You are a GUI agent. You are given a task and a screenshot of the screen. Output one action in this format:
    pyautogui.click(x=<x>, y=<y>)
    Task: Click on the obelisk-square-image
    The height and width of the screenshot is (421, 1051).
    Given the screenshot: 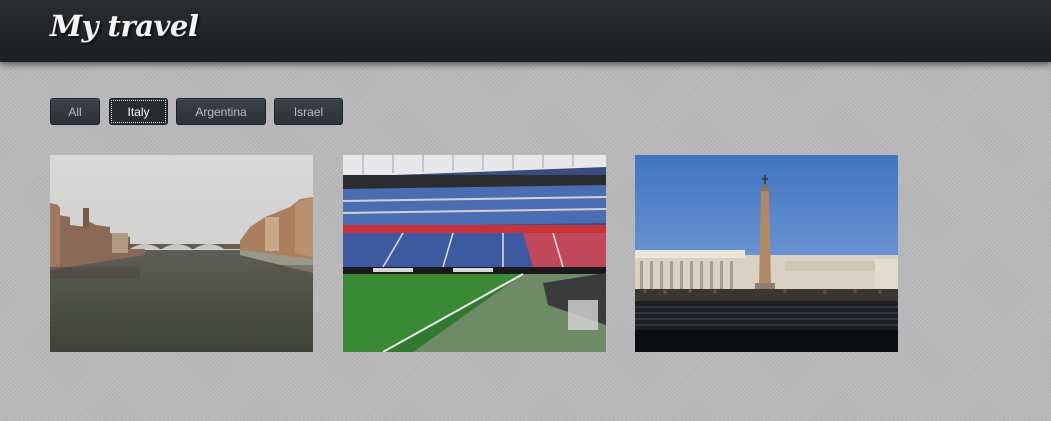 What is the action you would take?
    pyautogui.click(x=766, y=253)
    